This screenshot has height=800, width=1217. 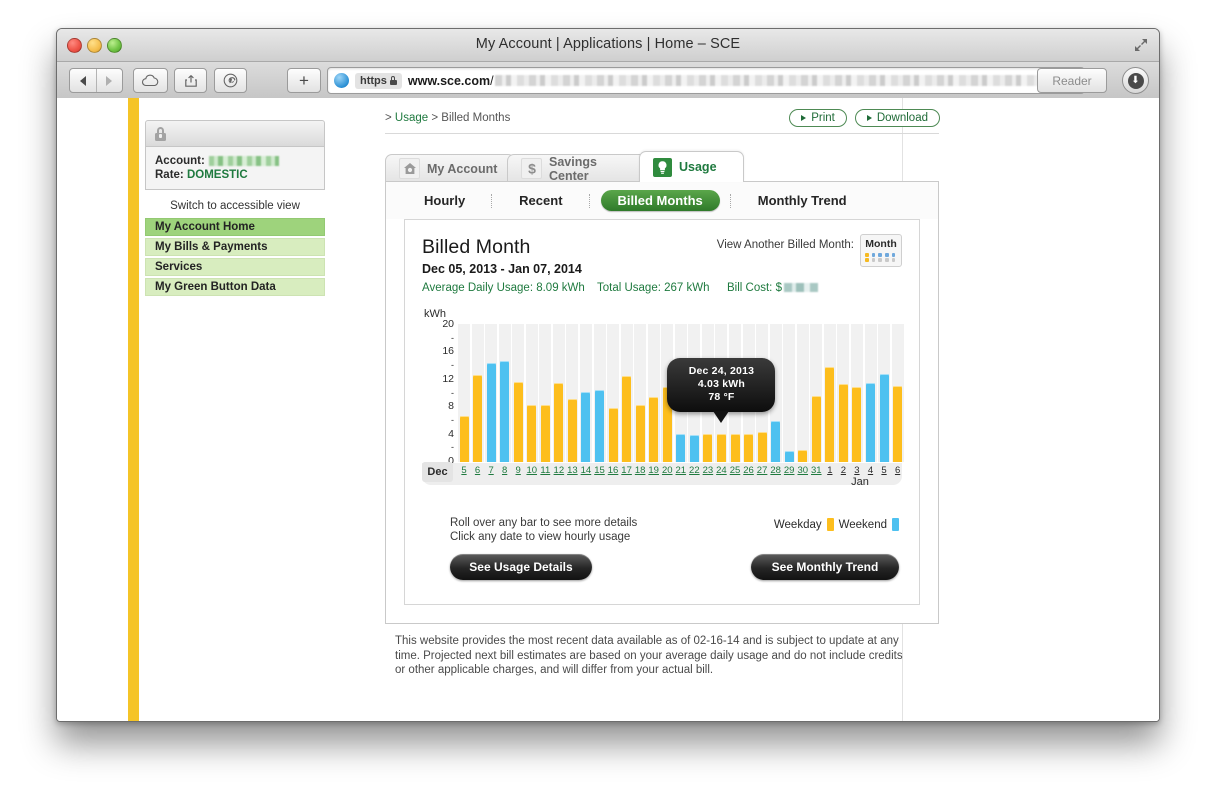 I want to click on x-axis-date-link: 12, so click(x=559, y=470).